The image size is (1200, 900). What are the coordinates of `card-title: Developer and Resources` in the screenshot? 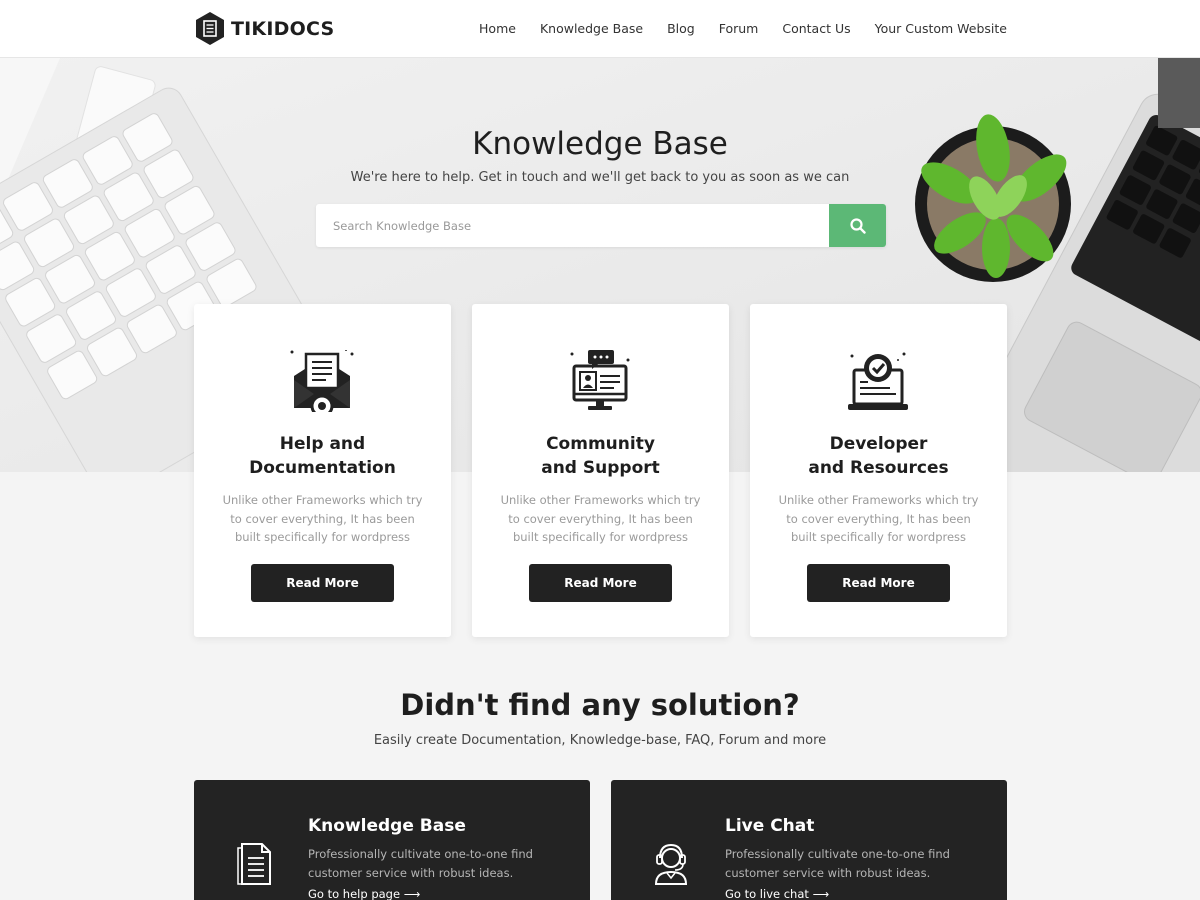 It's located at (878, 456).